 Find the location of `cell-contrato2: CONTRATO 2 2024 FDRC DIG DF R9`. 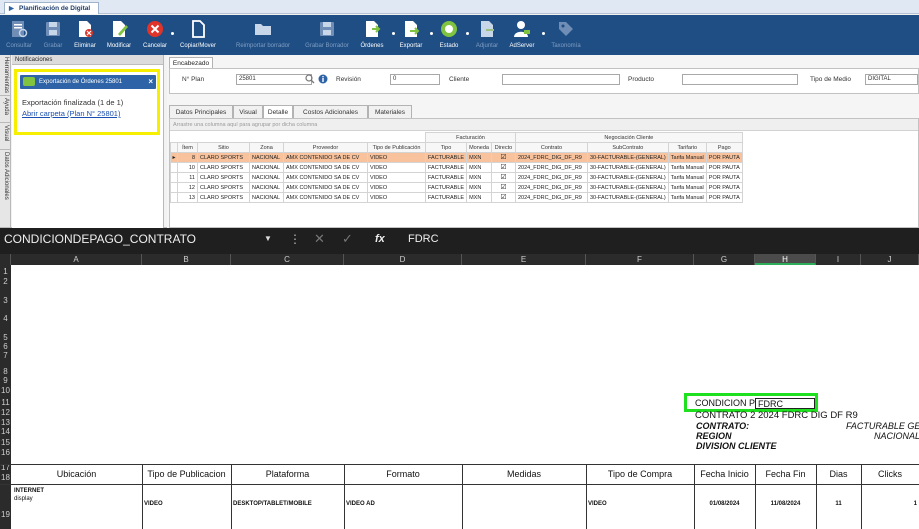

cell-contrato2: CONTRATO 2 2024 FDRC DIG DF R9 is located at coordinates (776, 415).